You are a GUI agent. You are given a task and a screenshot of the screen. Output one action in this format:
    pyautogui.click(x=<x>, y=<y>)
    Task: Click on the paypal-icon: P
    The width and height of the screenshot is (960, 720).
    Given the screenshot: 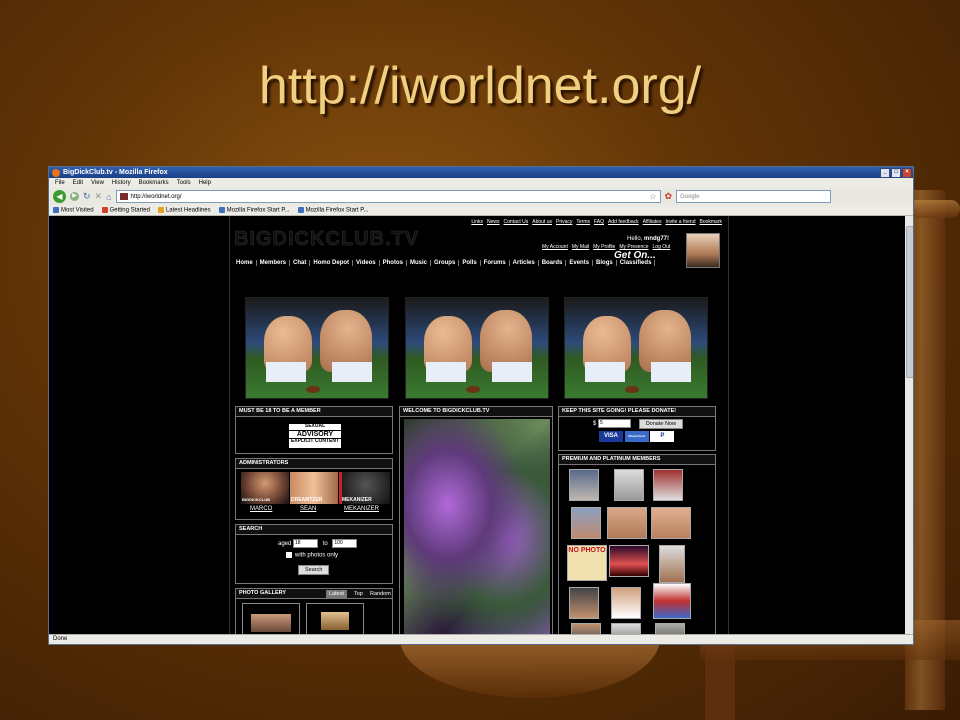 What is the action you would take?
    pyautogui.click(x=662, y=436)
    